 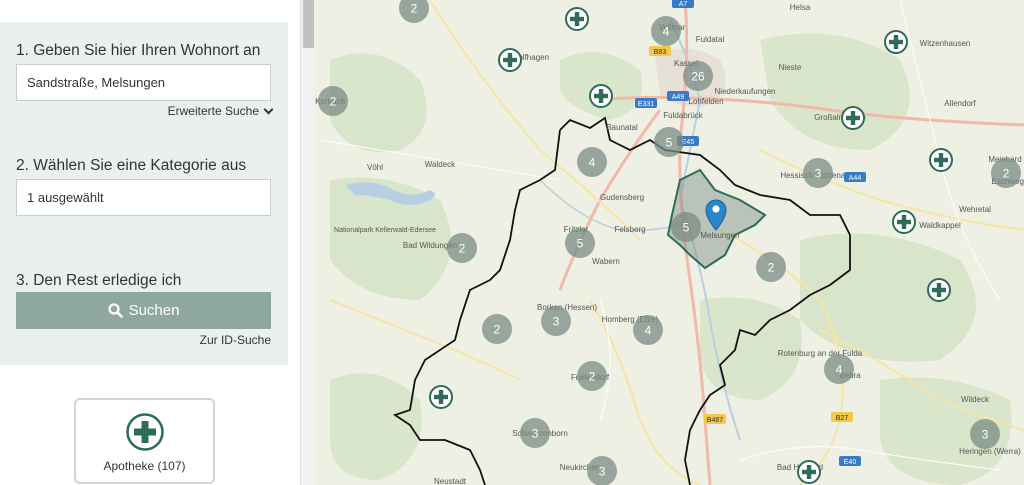 What do you see at coordinates (375, 167) in the screenshot?
I see `map-place-label: Vöhl` at bounding box center [375, 167].